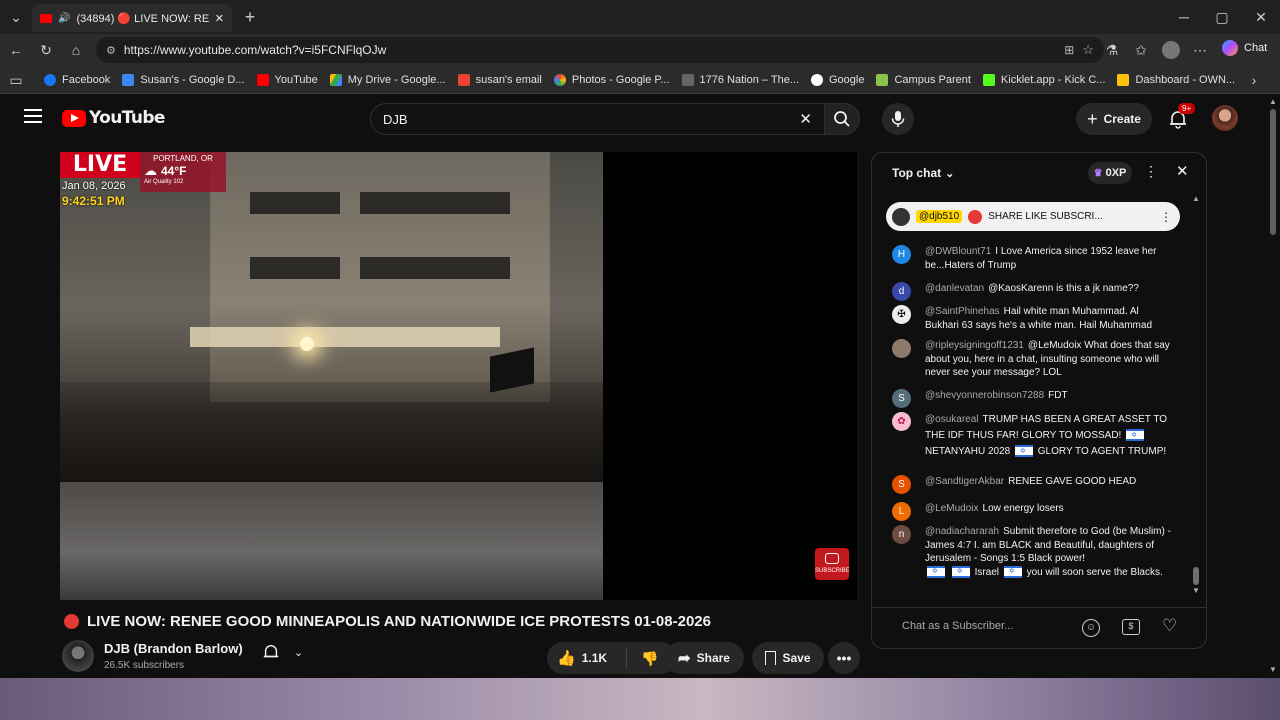  I want to click on record-icon, so click(975, 216).